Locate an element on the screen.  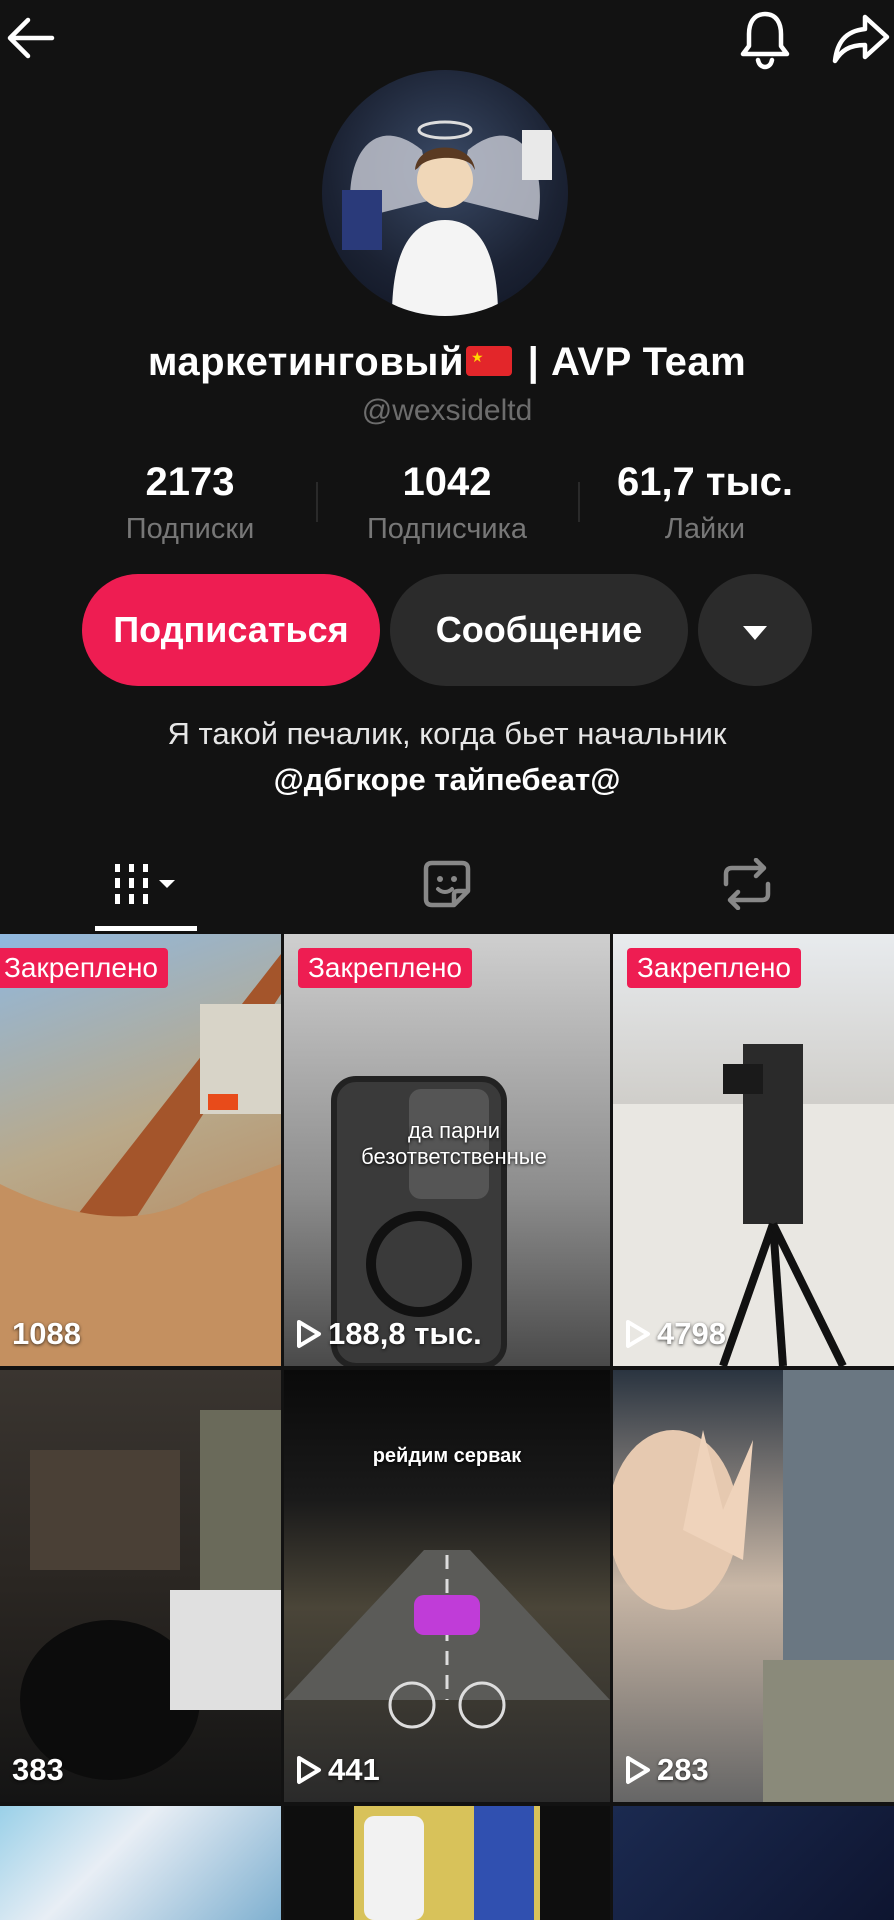
stat-followers: 1042 Подписчика is located at coordinates (447, 503).